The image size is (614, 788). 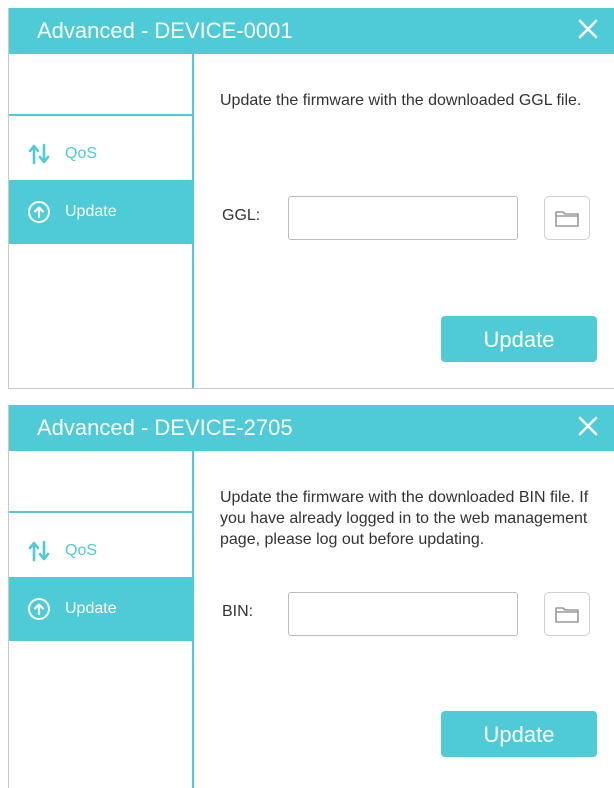 What do you see at coordinates (241, 215) in the screenshot?
I see `file-field-label: GGL:` at bounding box center [241, 215].